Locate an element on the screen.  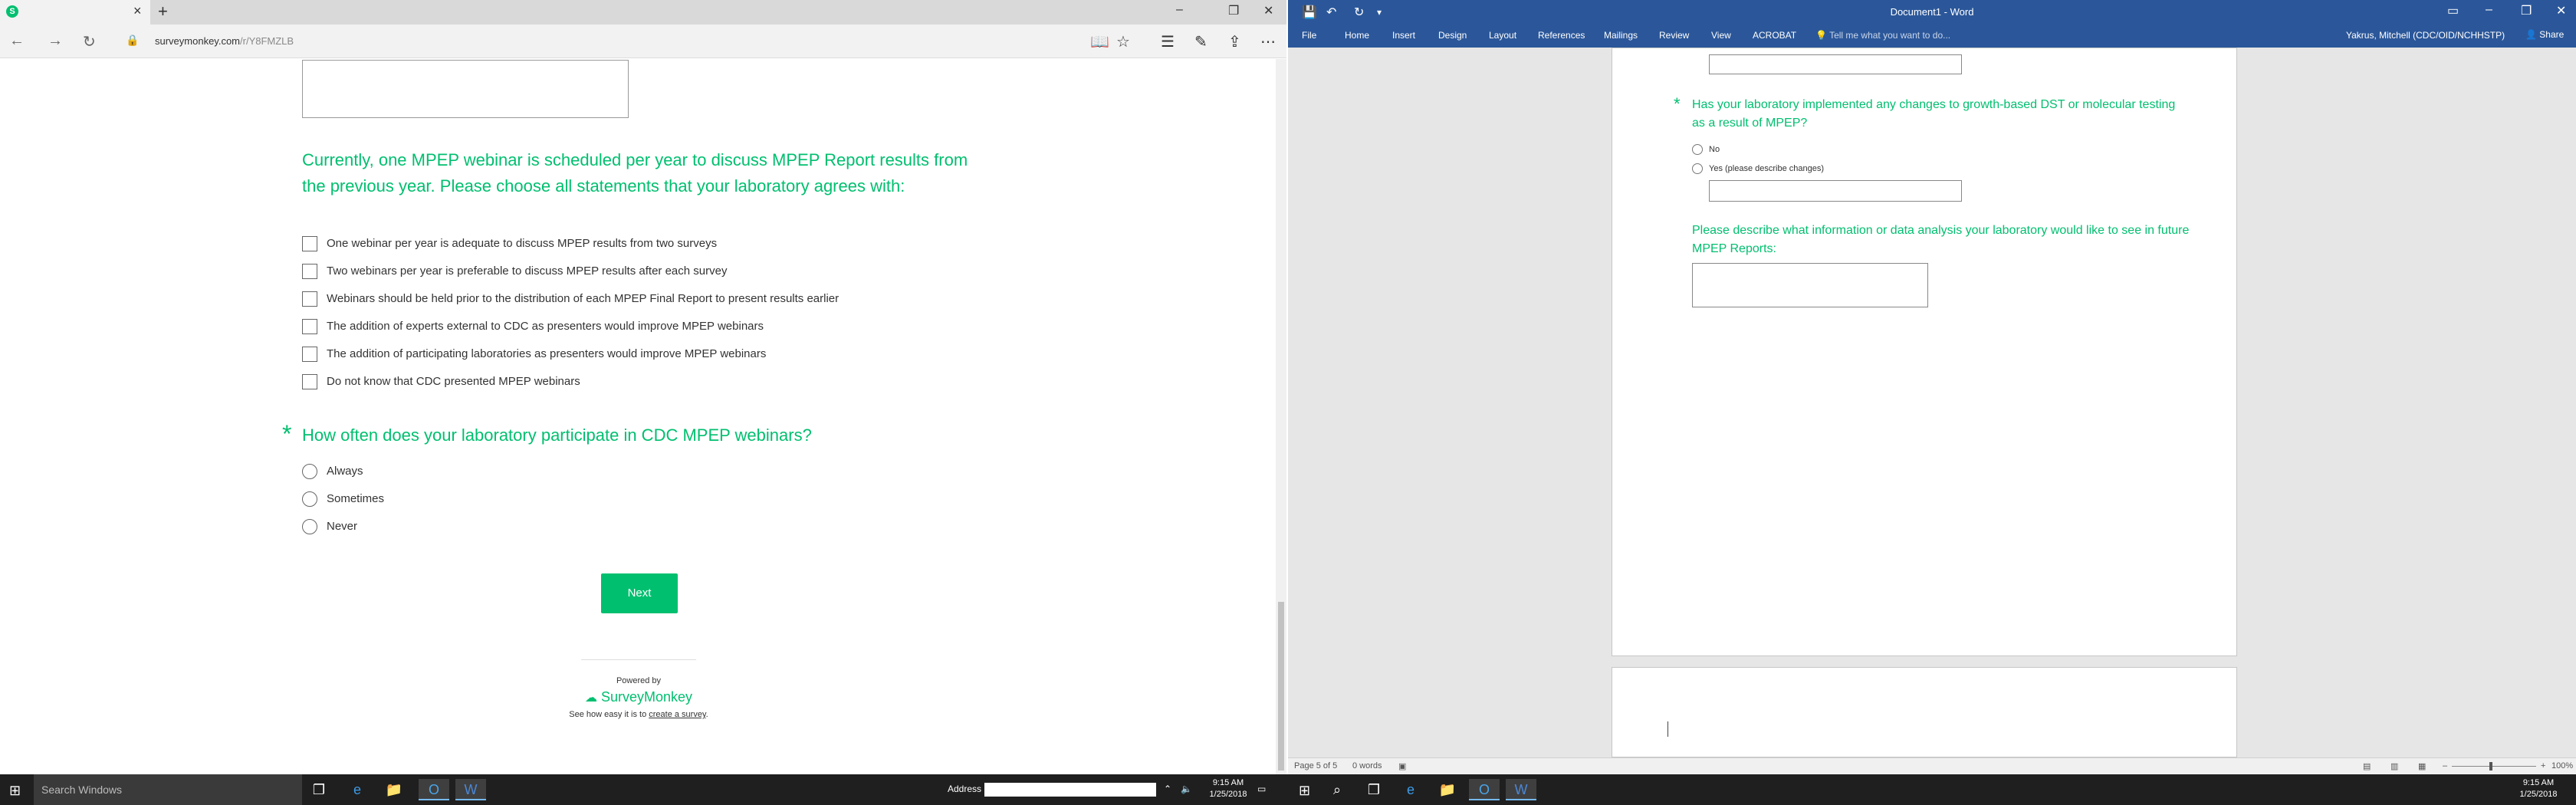
reading-view-icon: 📖 is located at coordinates (1099, 41).